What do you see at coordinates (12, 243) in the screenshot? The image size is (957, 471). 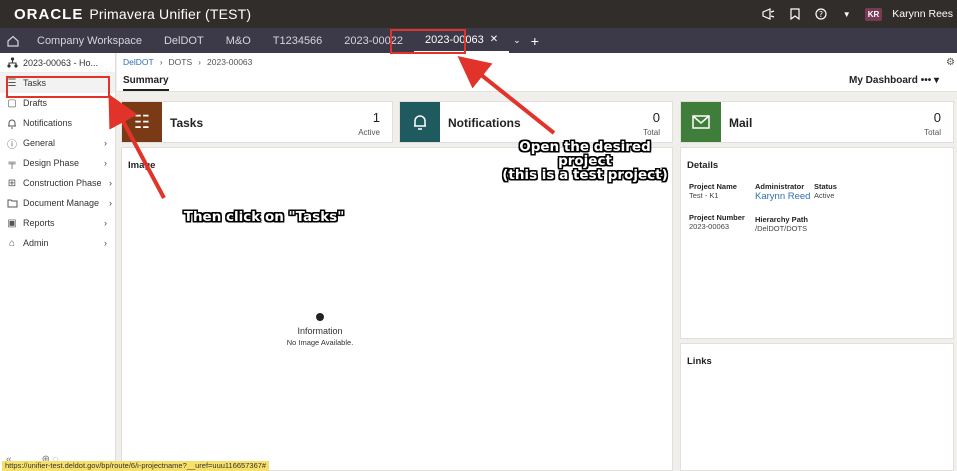 I see `admin-icon: ⌂` at bounding box center [12, 243].